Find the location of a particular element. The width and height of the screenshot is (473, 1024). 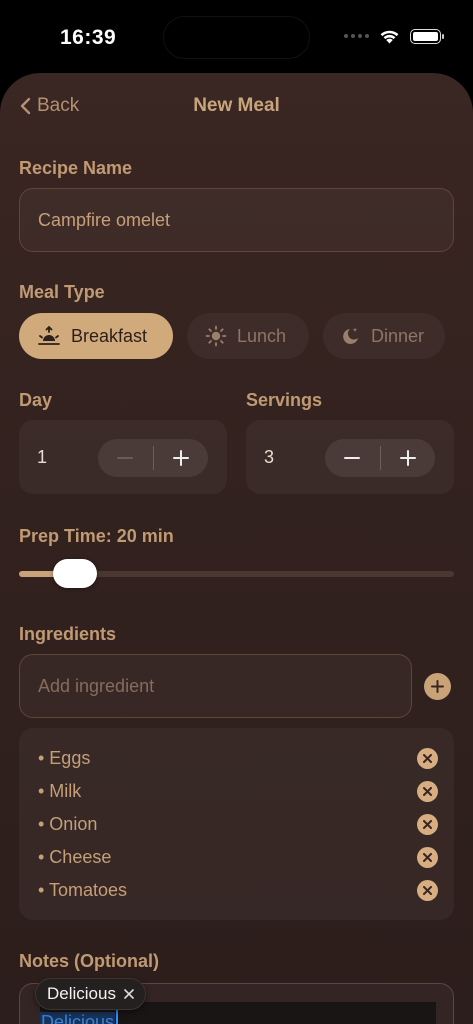

add-ingredient-input: Add ingredient is located at coordinates (215, 686).